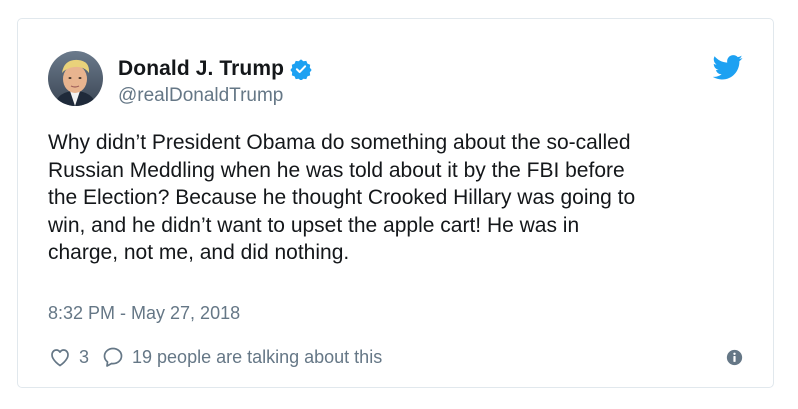  What do you see at coordinates (301, 69) in the screenshot?
I see `verified-badge-icon` at bounding box center [301, 69].